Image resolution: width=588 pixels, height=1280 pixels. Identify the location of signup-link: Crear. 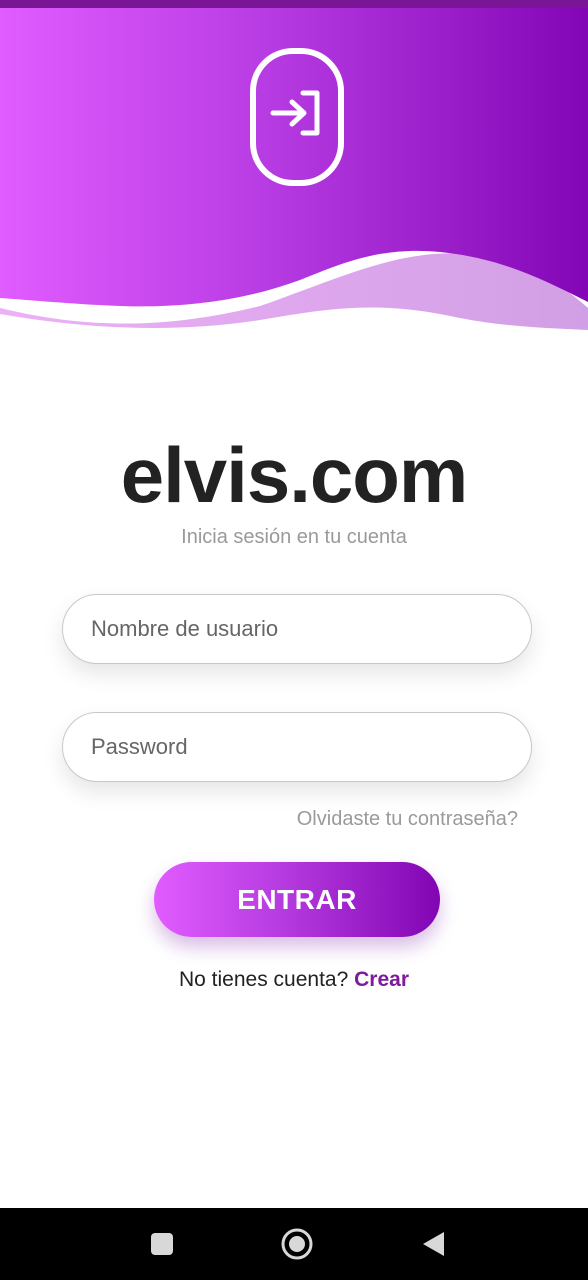
(381, 979).